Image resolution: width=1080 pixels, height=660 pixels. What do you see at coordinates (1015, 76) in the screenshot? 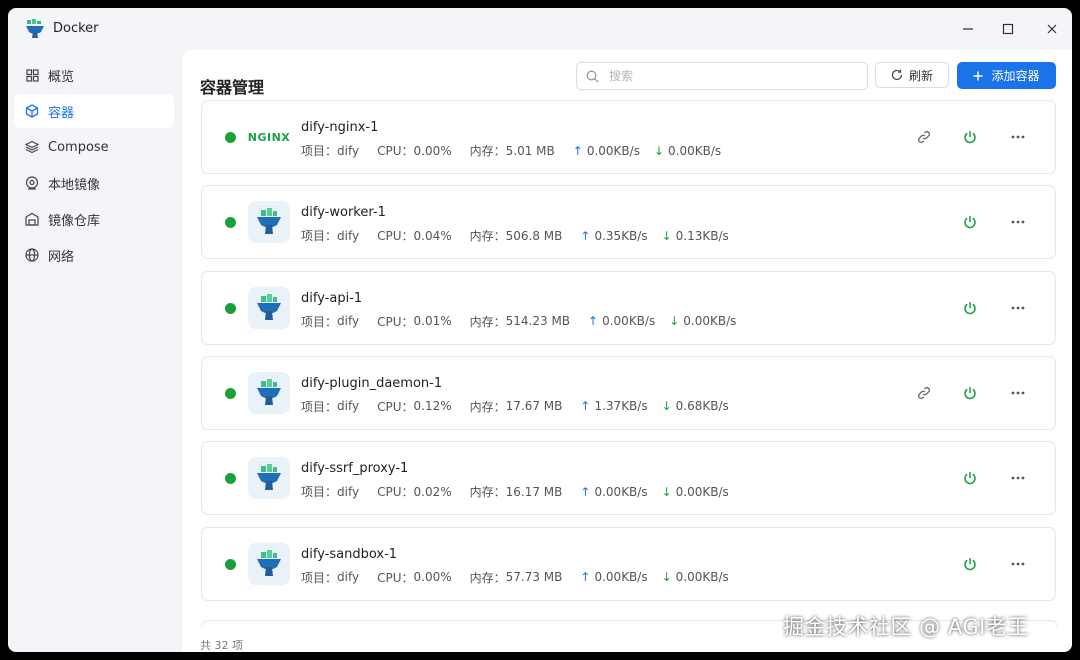
I see `add-container-label: 添加容器` at bounding box center [1015, 76].